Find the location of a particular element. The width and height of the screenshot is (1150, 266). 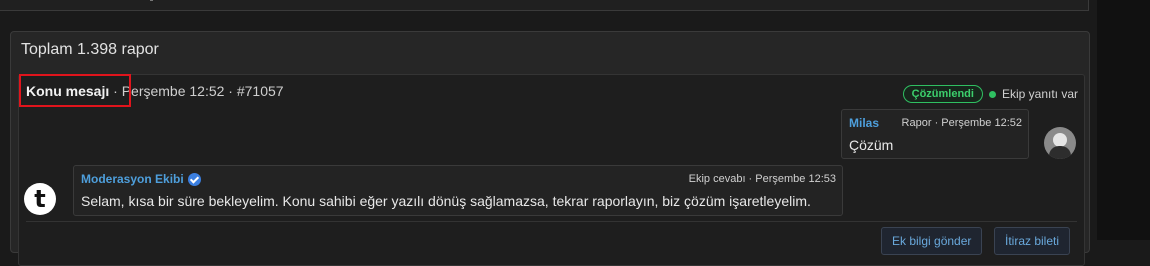

appeal-ticket-button: İtiraz bileti is located at coordinates (1032, 241).